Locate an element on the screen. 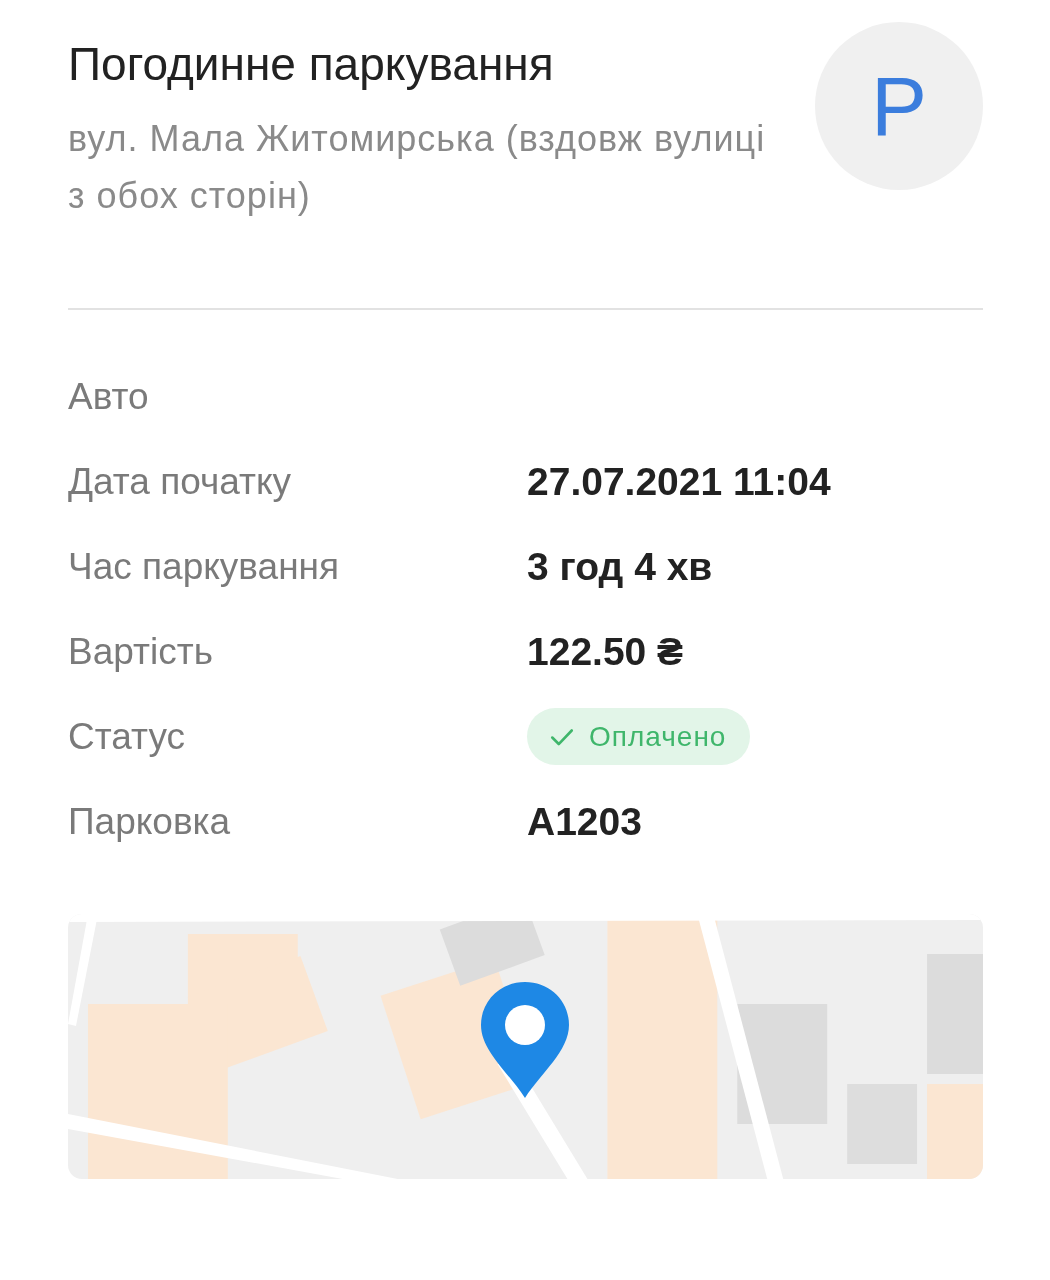  detail-value: 27.07.2021 11:04 is located at coordinates (679, 481).